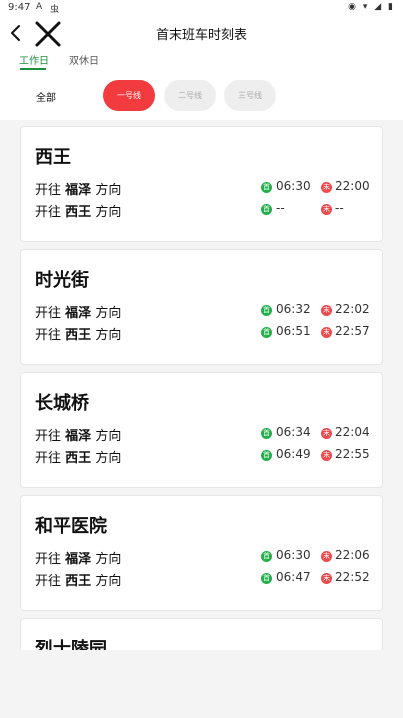  What do you see at coordinates (202, 557) in the screenshot?
I see `direction-row: 开往 福泽 方向 首 06:30 末 22:06` at bounding box center [202, 557].